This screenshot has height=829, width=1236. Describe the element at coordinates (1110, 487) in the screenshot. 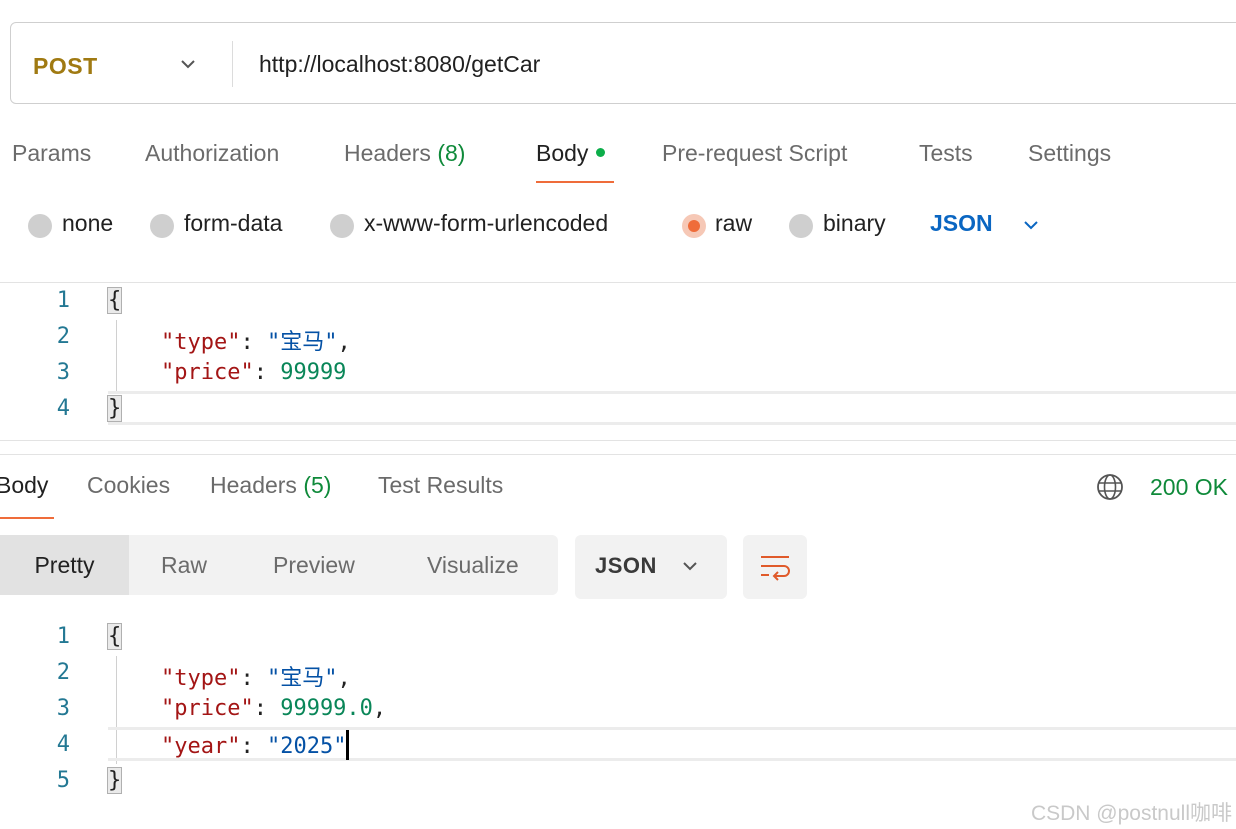

I see `globe-icon` at that location.